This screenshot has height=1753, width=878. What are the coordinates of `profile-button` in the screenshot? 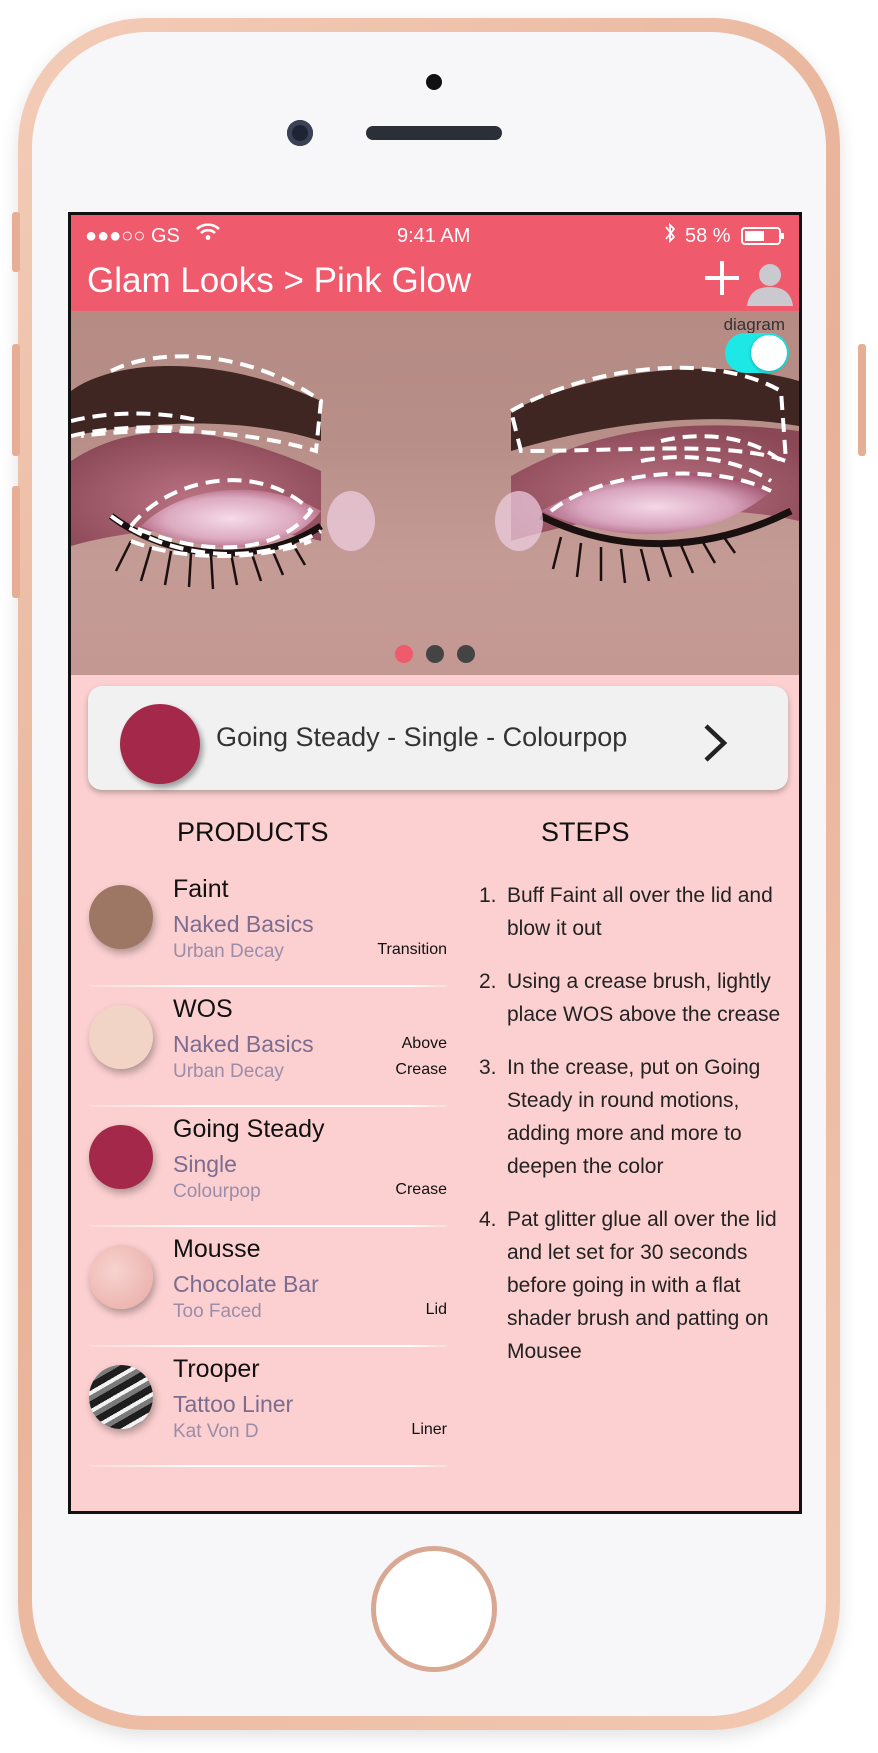 It's located at (768, 284).